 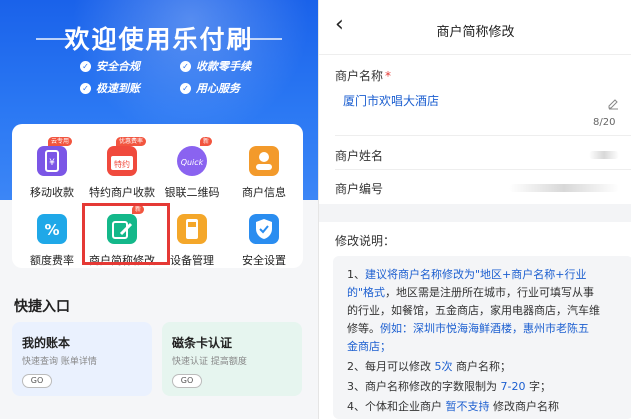 I want to click on feature-4: ✓ 用心服务, so click(x=210, y=88).